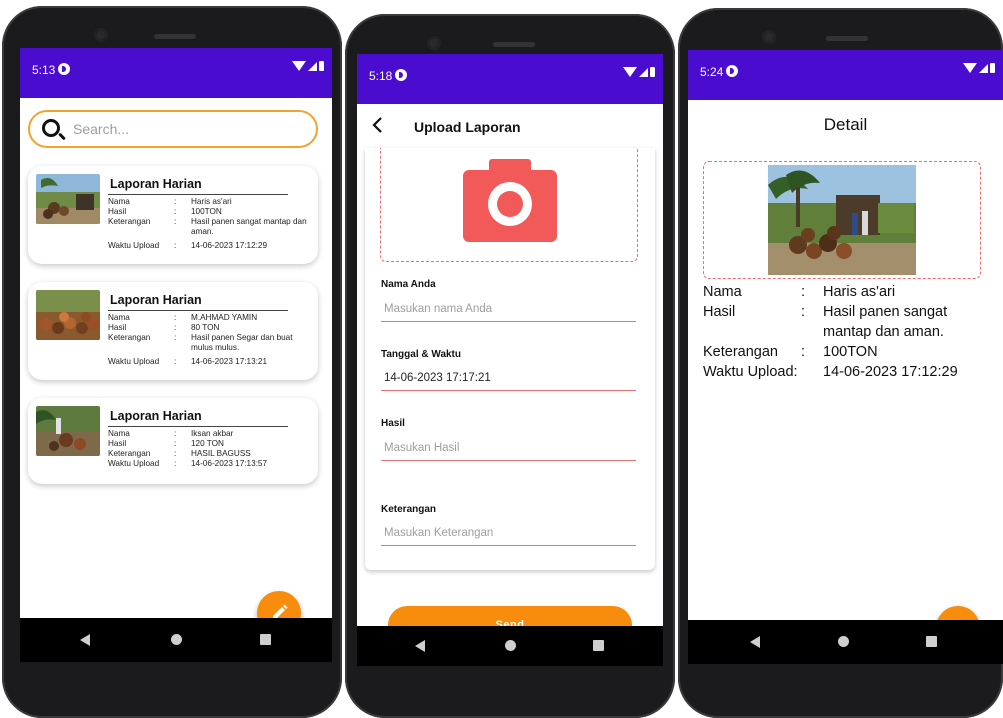  Describe the element at coordinates (44, 70) in the screenshot. I see `status-time: 5:13` at that location.